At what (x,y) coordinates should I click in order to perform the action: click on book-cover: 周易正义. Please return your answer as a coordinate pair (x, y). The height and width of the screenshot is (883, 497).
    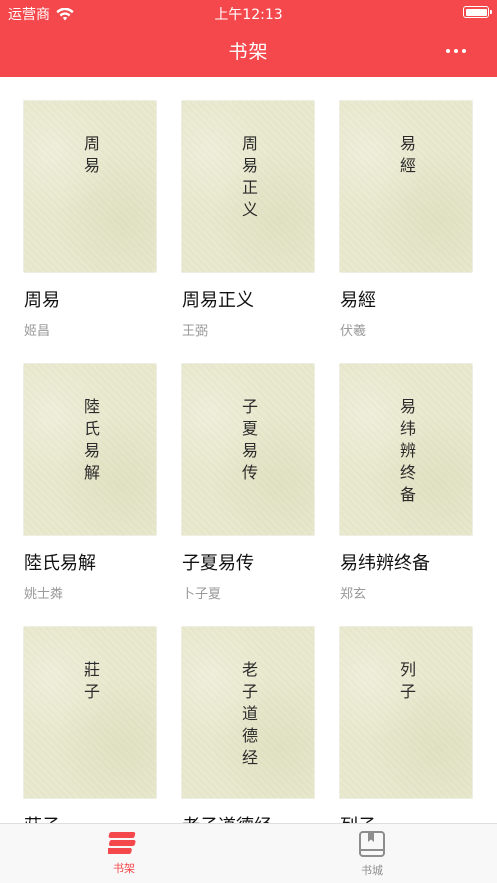
    Looking at the image, I should click on (248, 186).